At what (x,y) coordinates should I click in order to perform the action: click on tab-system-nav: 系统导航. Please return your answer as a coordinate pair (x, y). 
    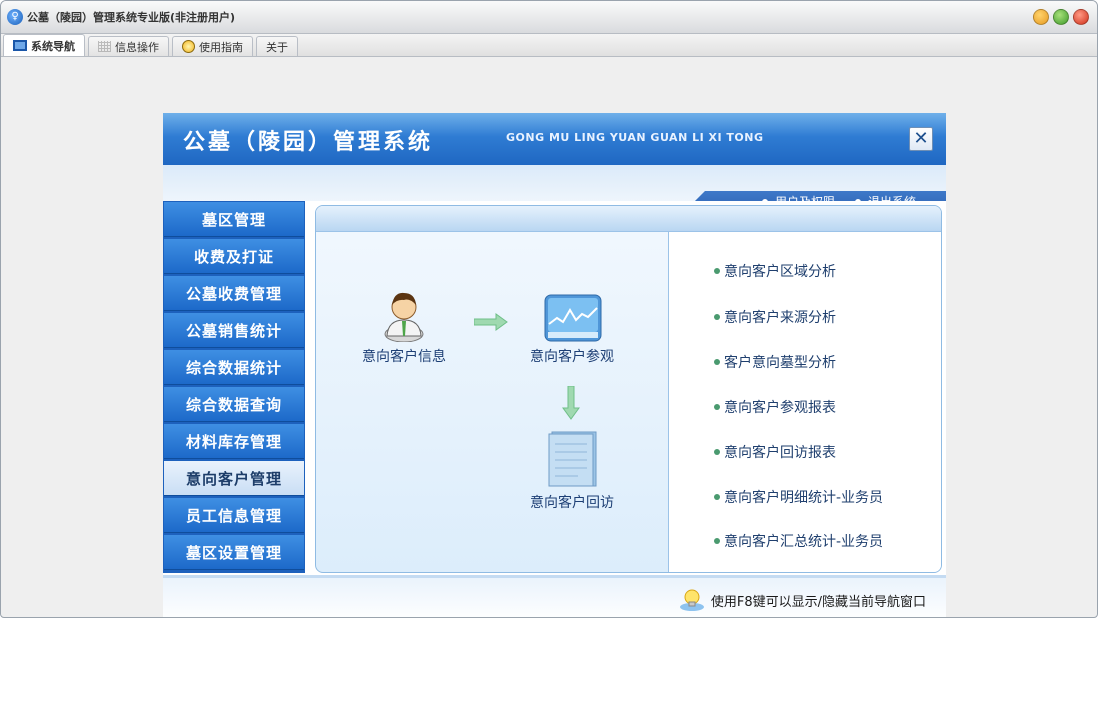
    Looking at the image, I should click on (44, 45).